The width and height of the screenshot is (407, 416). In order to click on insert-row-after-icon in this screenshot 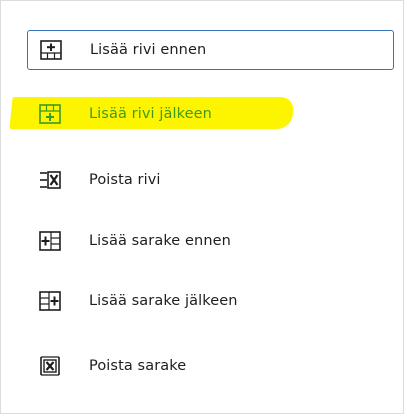, I will do `click(50, 114)`.